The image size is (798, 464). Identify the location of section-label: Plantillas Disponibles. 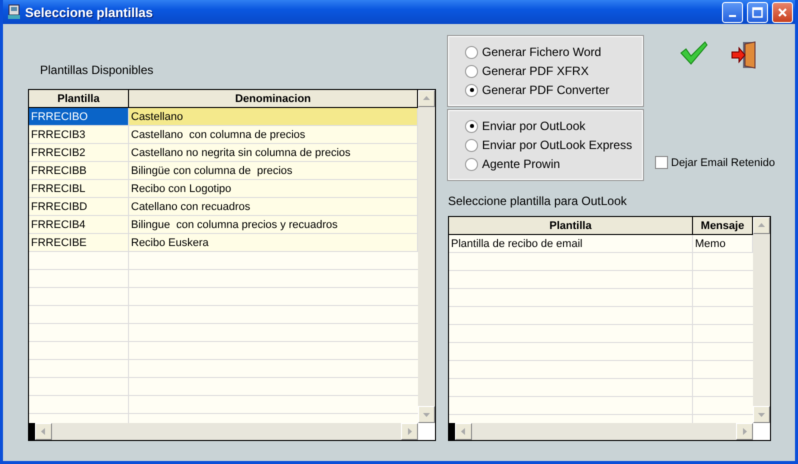
(97, 70).